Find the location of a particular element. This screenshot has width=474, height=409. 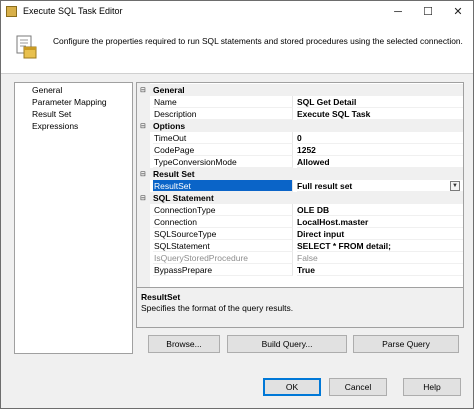

property-name: SQLSourceType is located at coordinates (223, 234).